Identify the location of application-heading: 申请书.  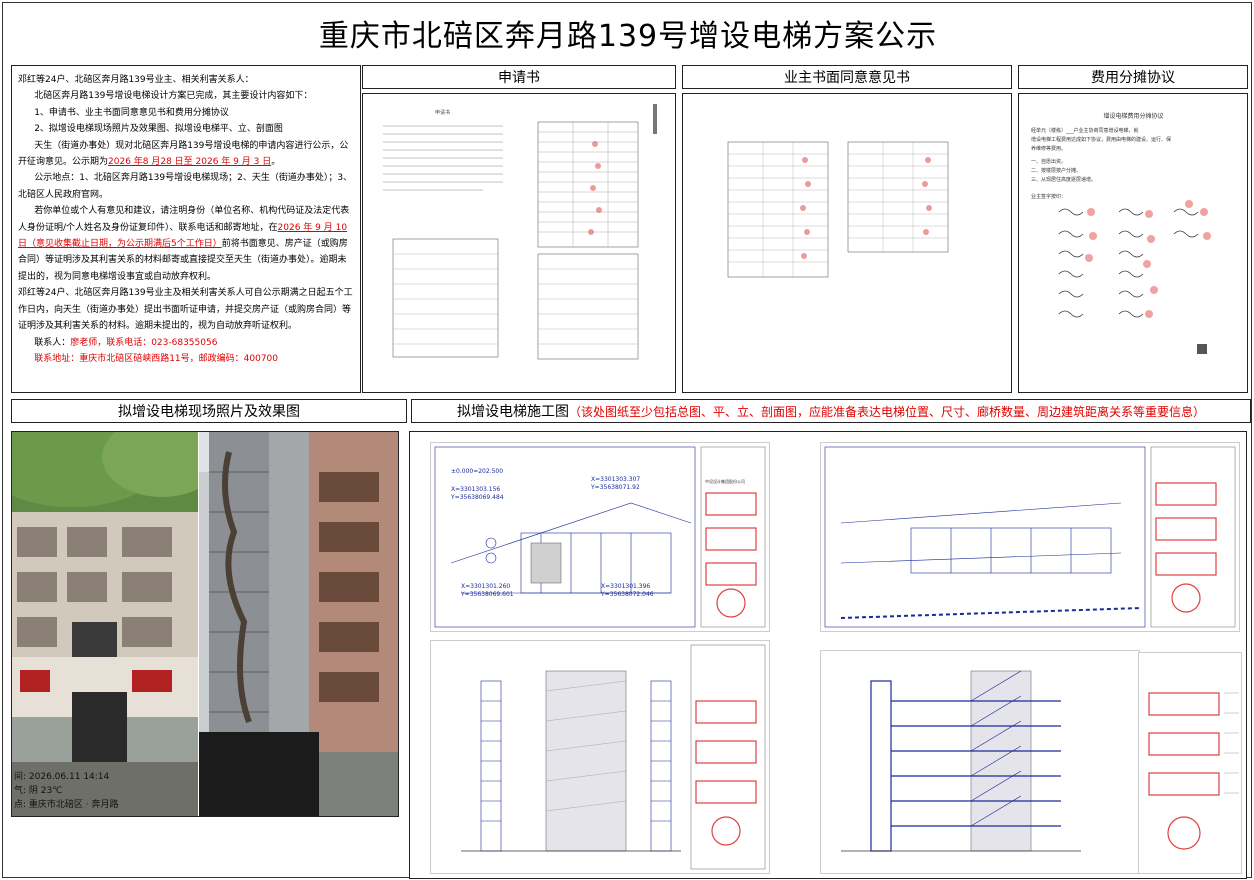
(442, 112).